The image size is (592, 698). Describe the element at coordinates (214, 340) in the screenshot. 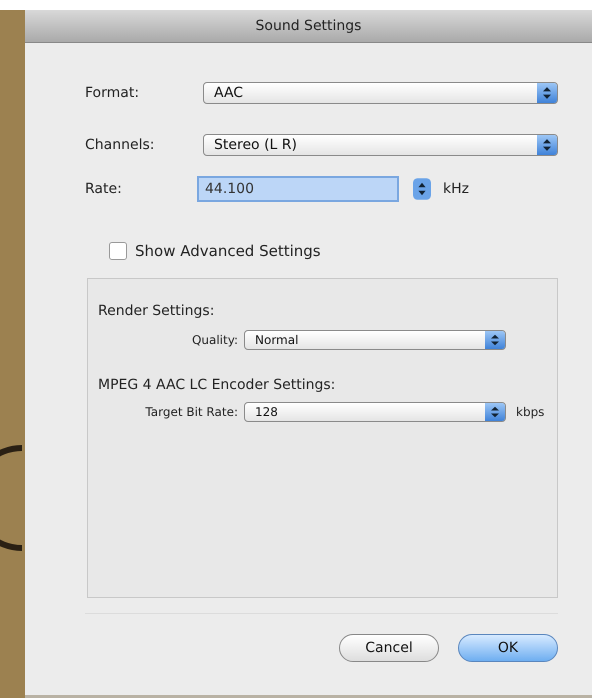

I see `field-label: Quality:` at that location.